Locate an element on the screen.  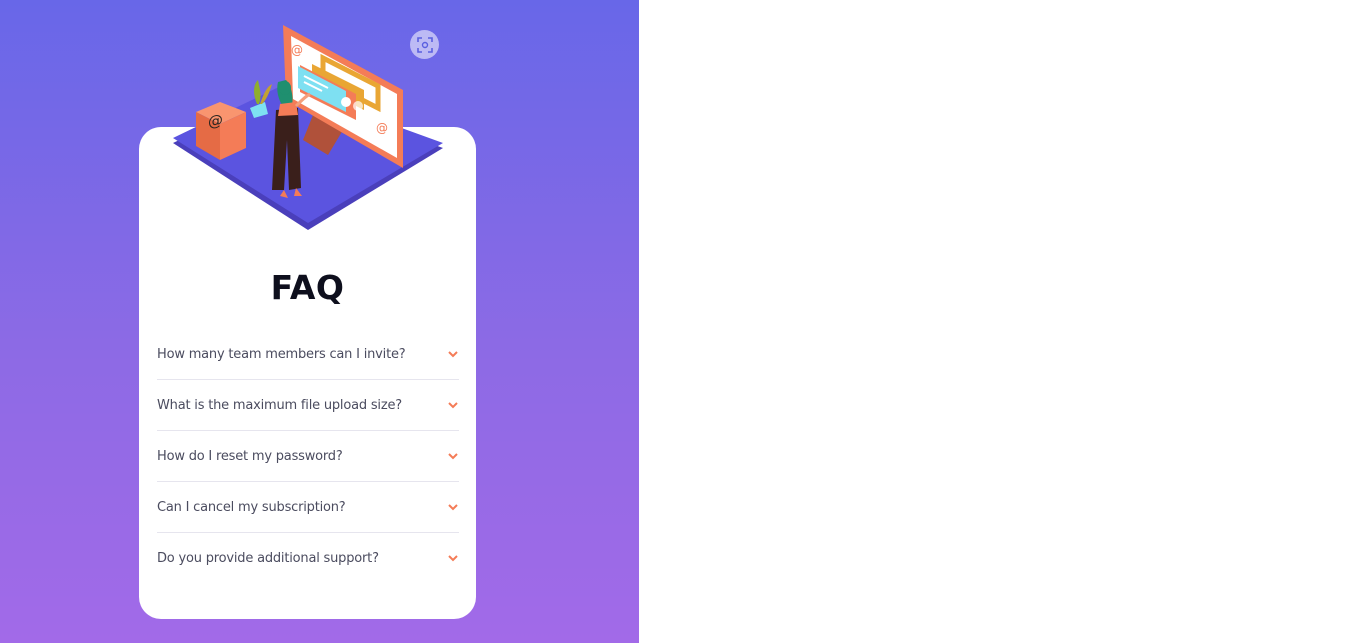
faq-question: Do you provide additional support? is located at coordinates (268, 558).